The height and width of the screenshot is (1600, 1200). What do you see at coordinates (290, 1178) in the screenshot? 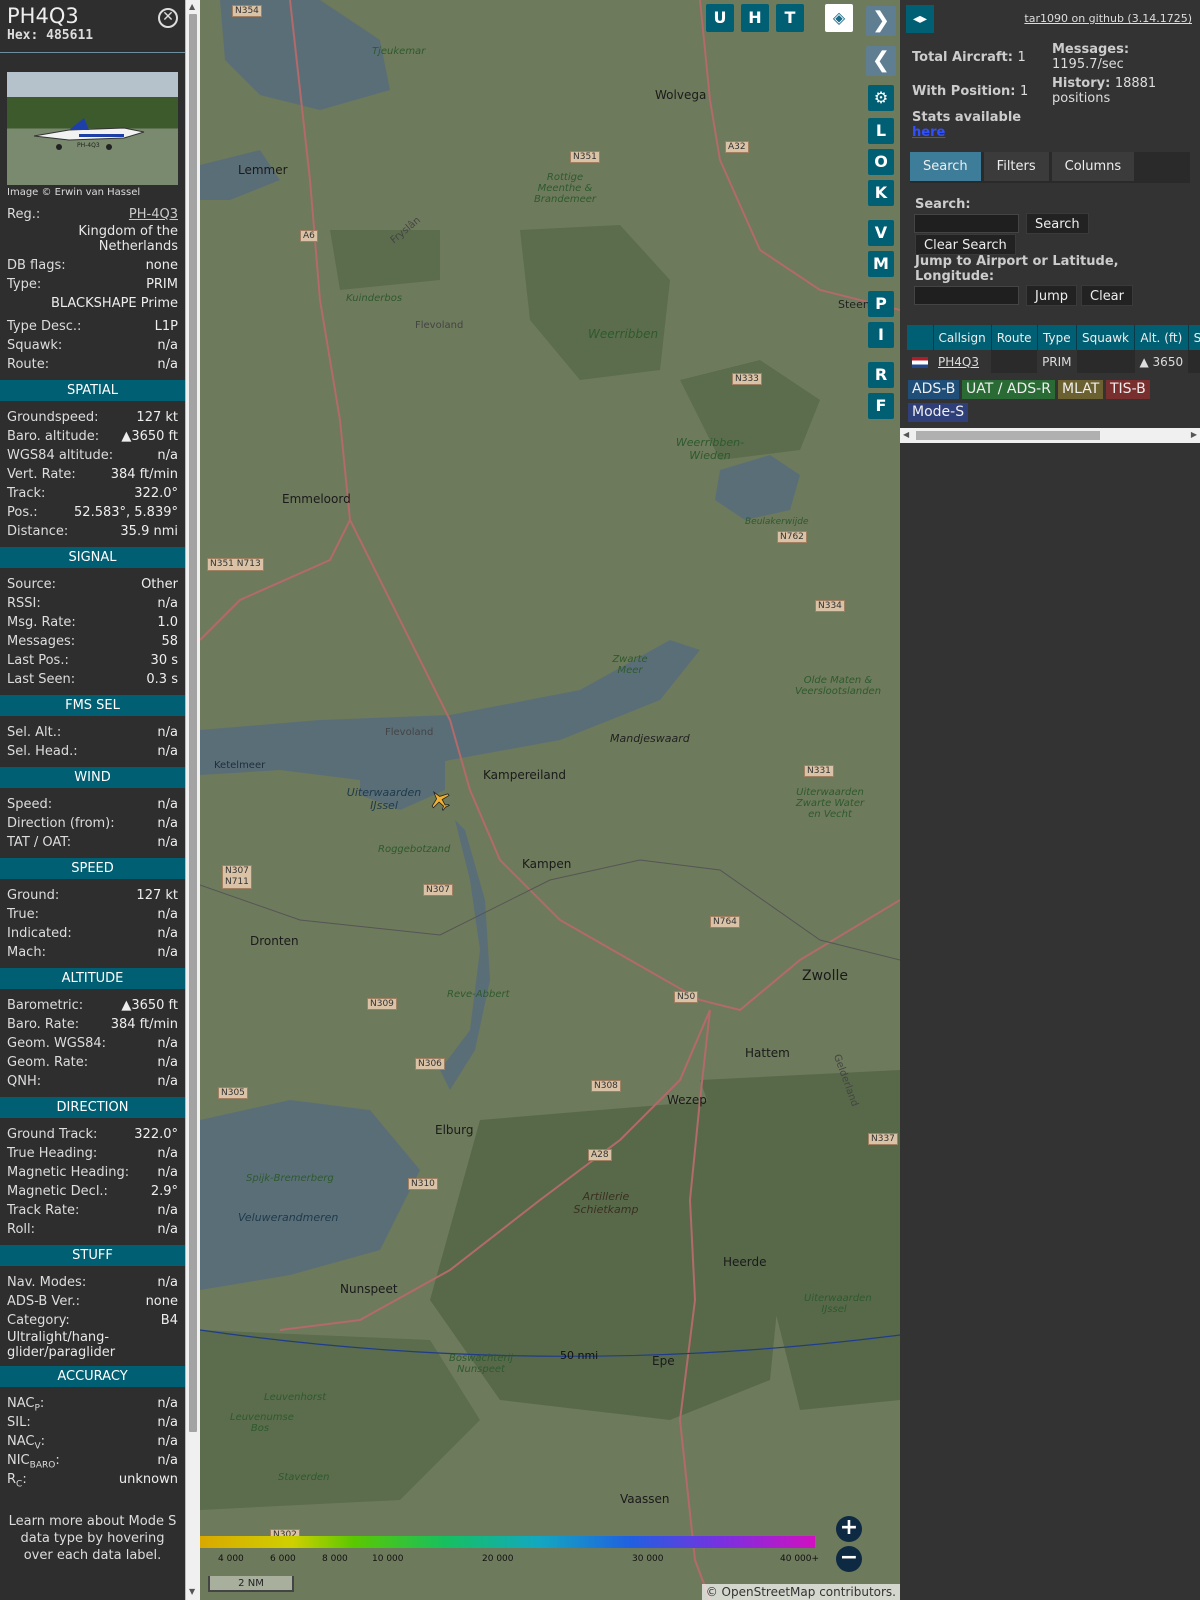
I see `nature-label: Spijk-Bremerberg` at bounding box center [290, 1178].